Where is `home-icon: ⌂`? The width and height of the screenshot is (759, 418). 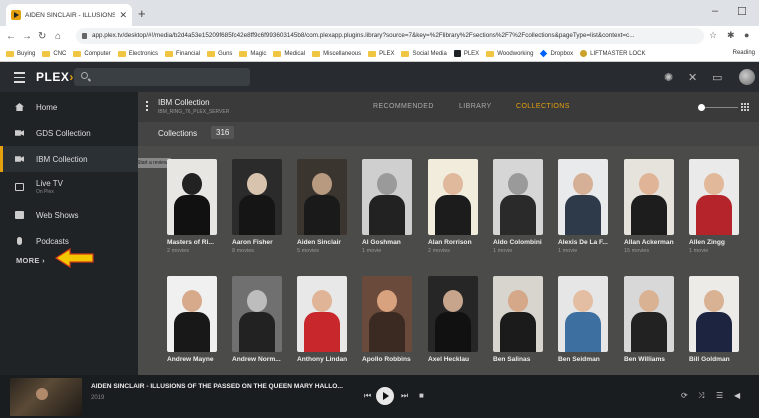
home-icon: ⌂ is located at coordinates (58, 36).